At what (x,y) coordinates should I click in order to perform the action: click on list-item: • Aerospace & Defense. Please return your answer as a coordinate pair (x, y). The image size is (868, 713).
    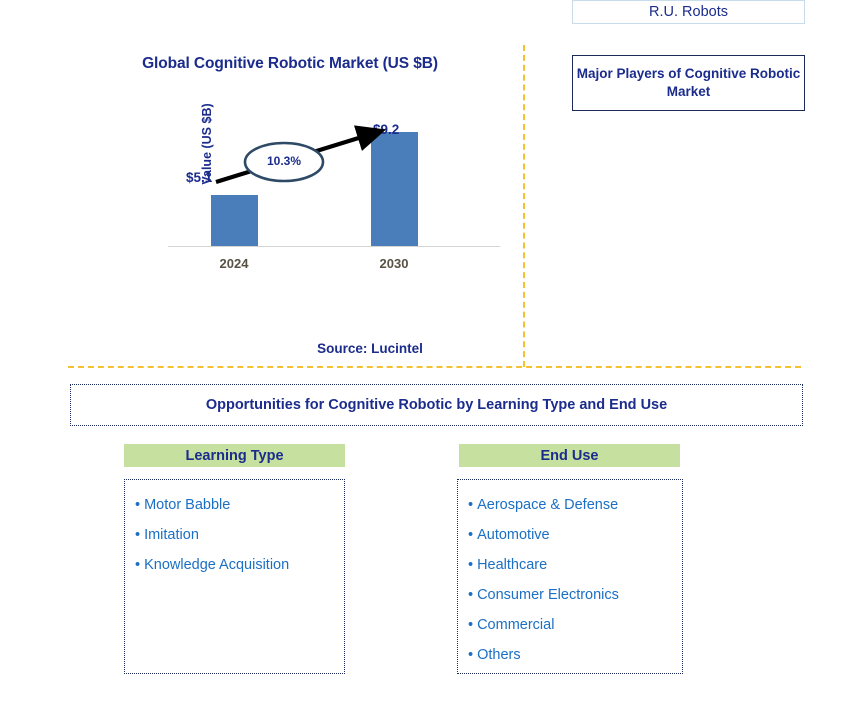
    Looking at the image, I should click on (570, 505).